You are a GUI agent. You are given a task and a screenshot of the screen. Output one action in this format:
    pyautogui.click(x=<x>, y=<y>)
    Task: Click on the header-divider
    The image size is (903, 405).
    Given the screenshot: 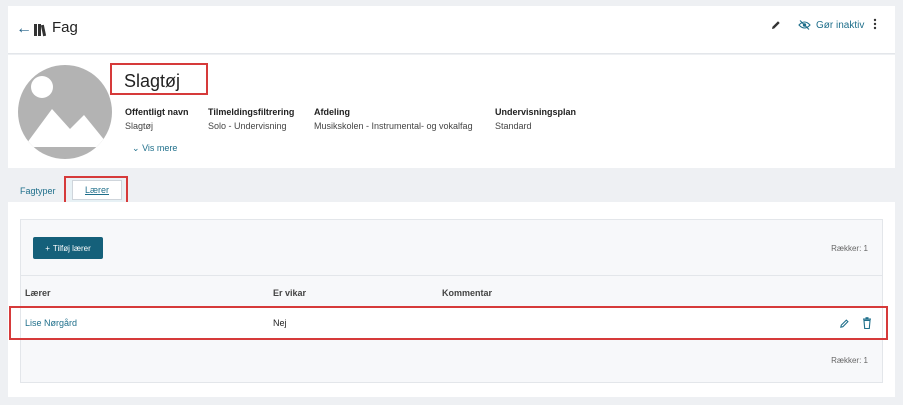 What is the action you would take?
    pyautogui.click(x=451, y=275)
    